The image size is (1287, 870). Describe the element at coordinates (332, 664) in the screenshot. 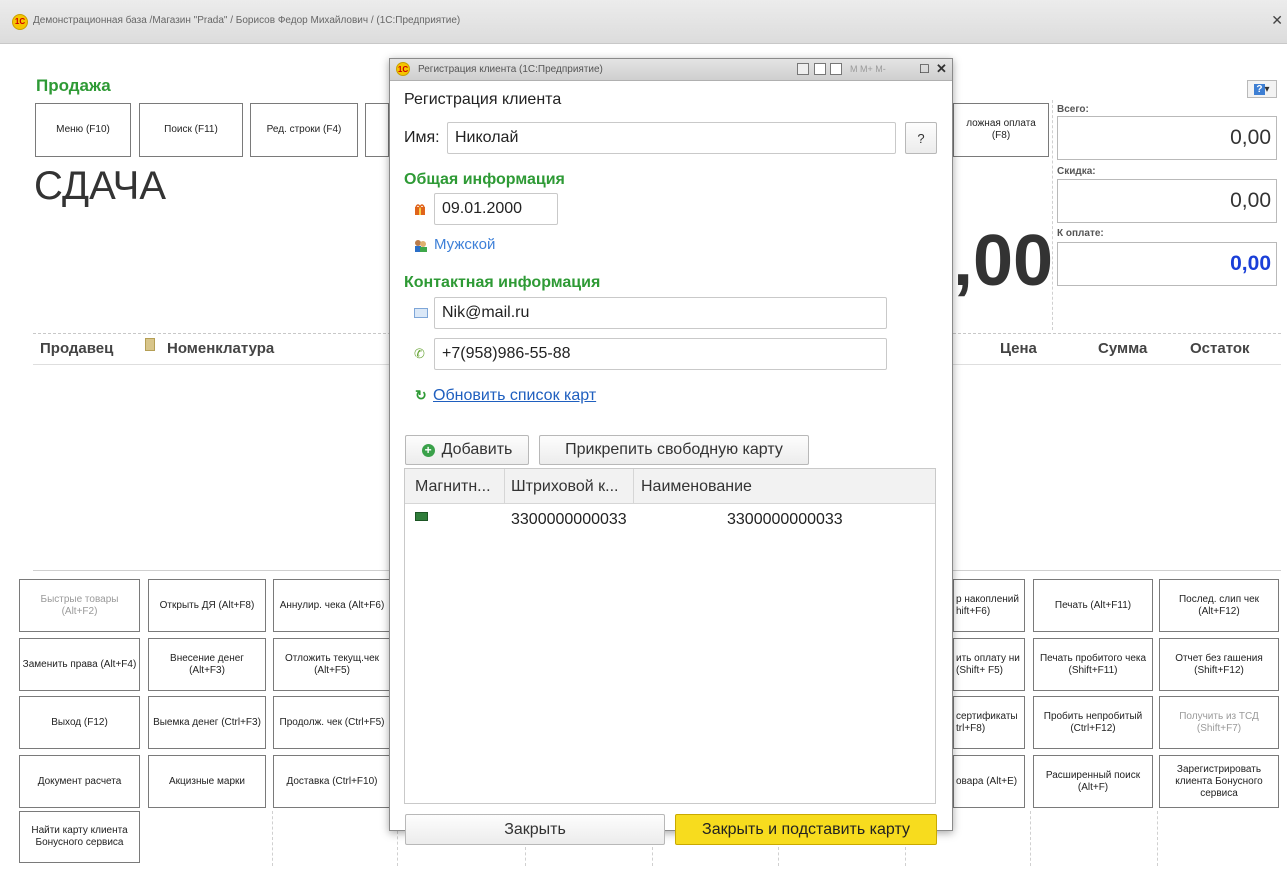

I see `postpone-receipt-button: Отложить текущ.чек (Alt+F5)` at that location.